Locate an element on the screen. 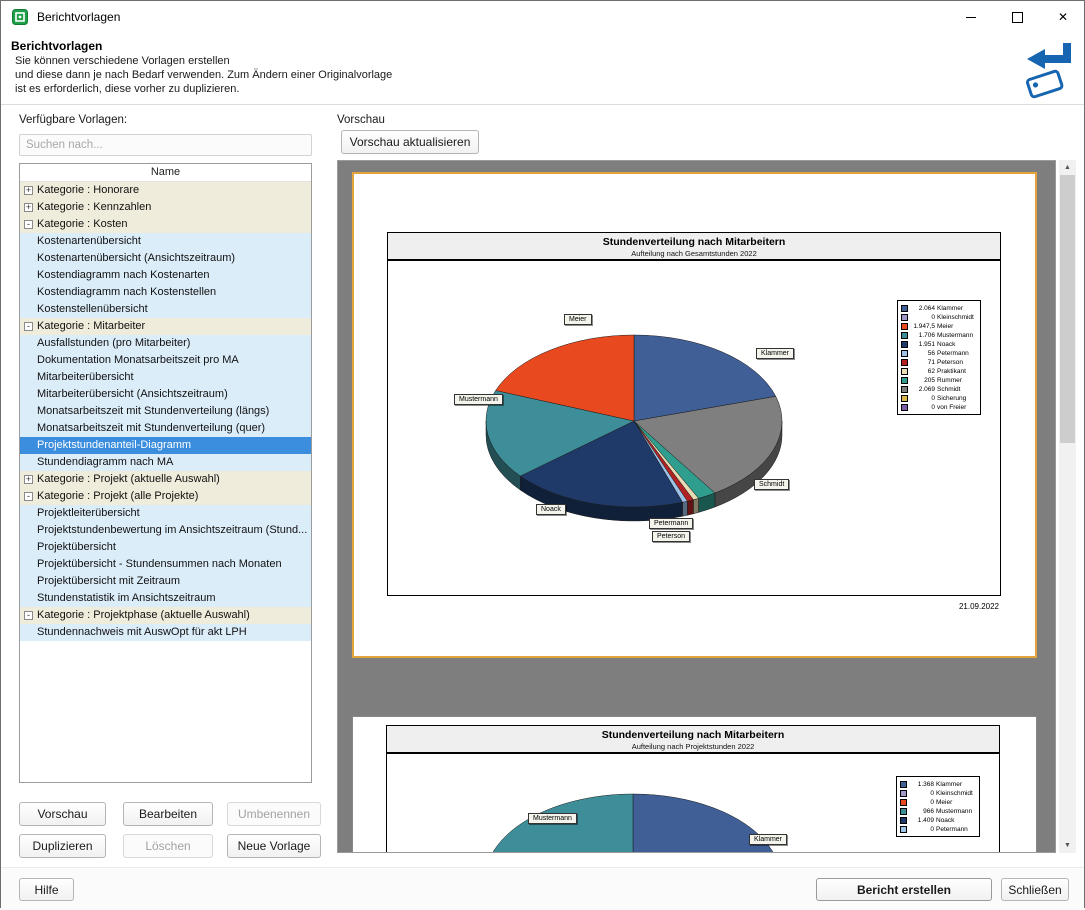 The width and height of the screenshot is (1085, 910). pie-label-noack: Noack is located at coordinates (551, 509).